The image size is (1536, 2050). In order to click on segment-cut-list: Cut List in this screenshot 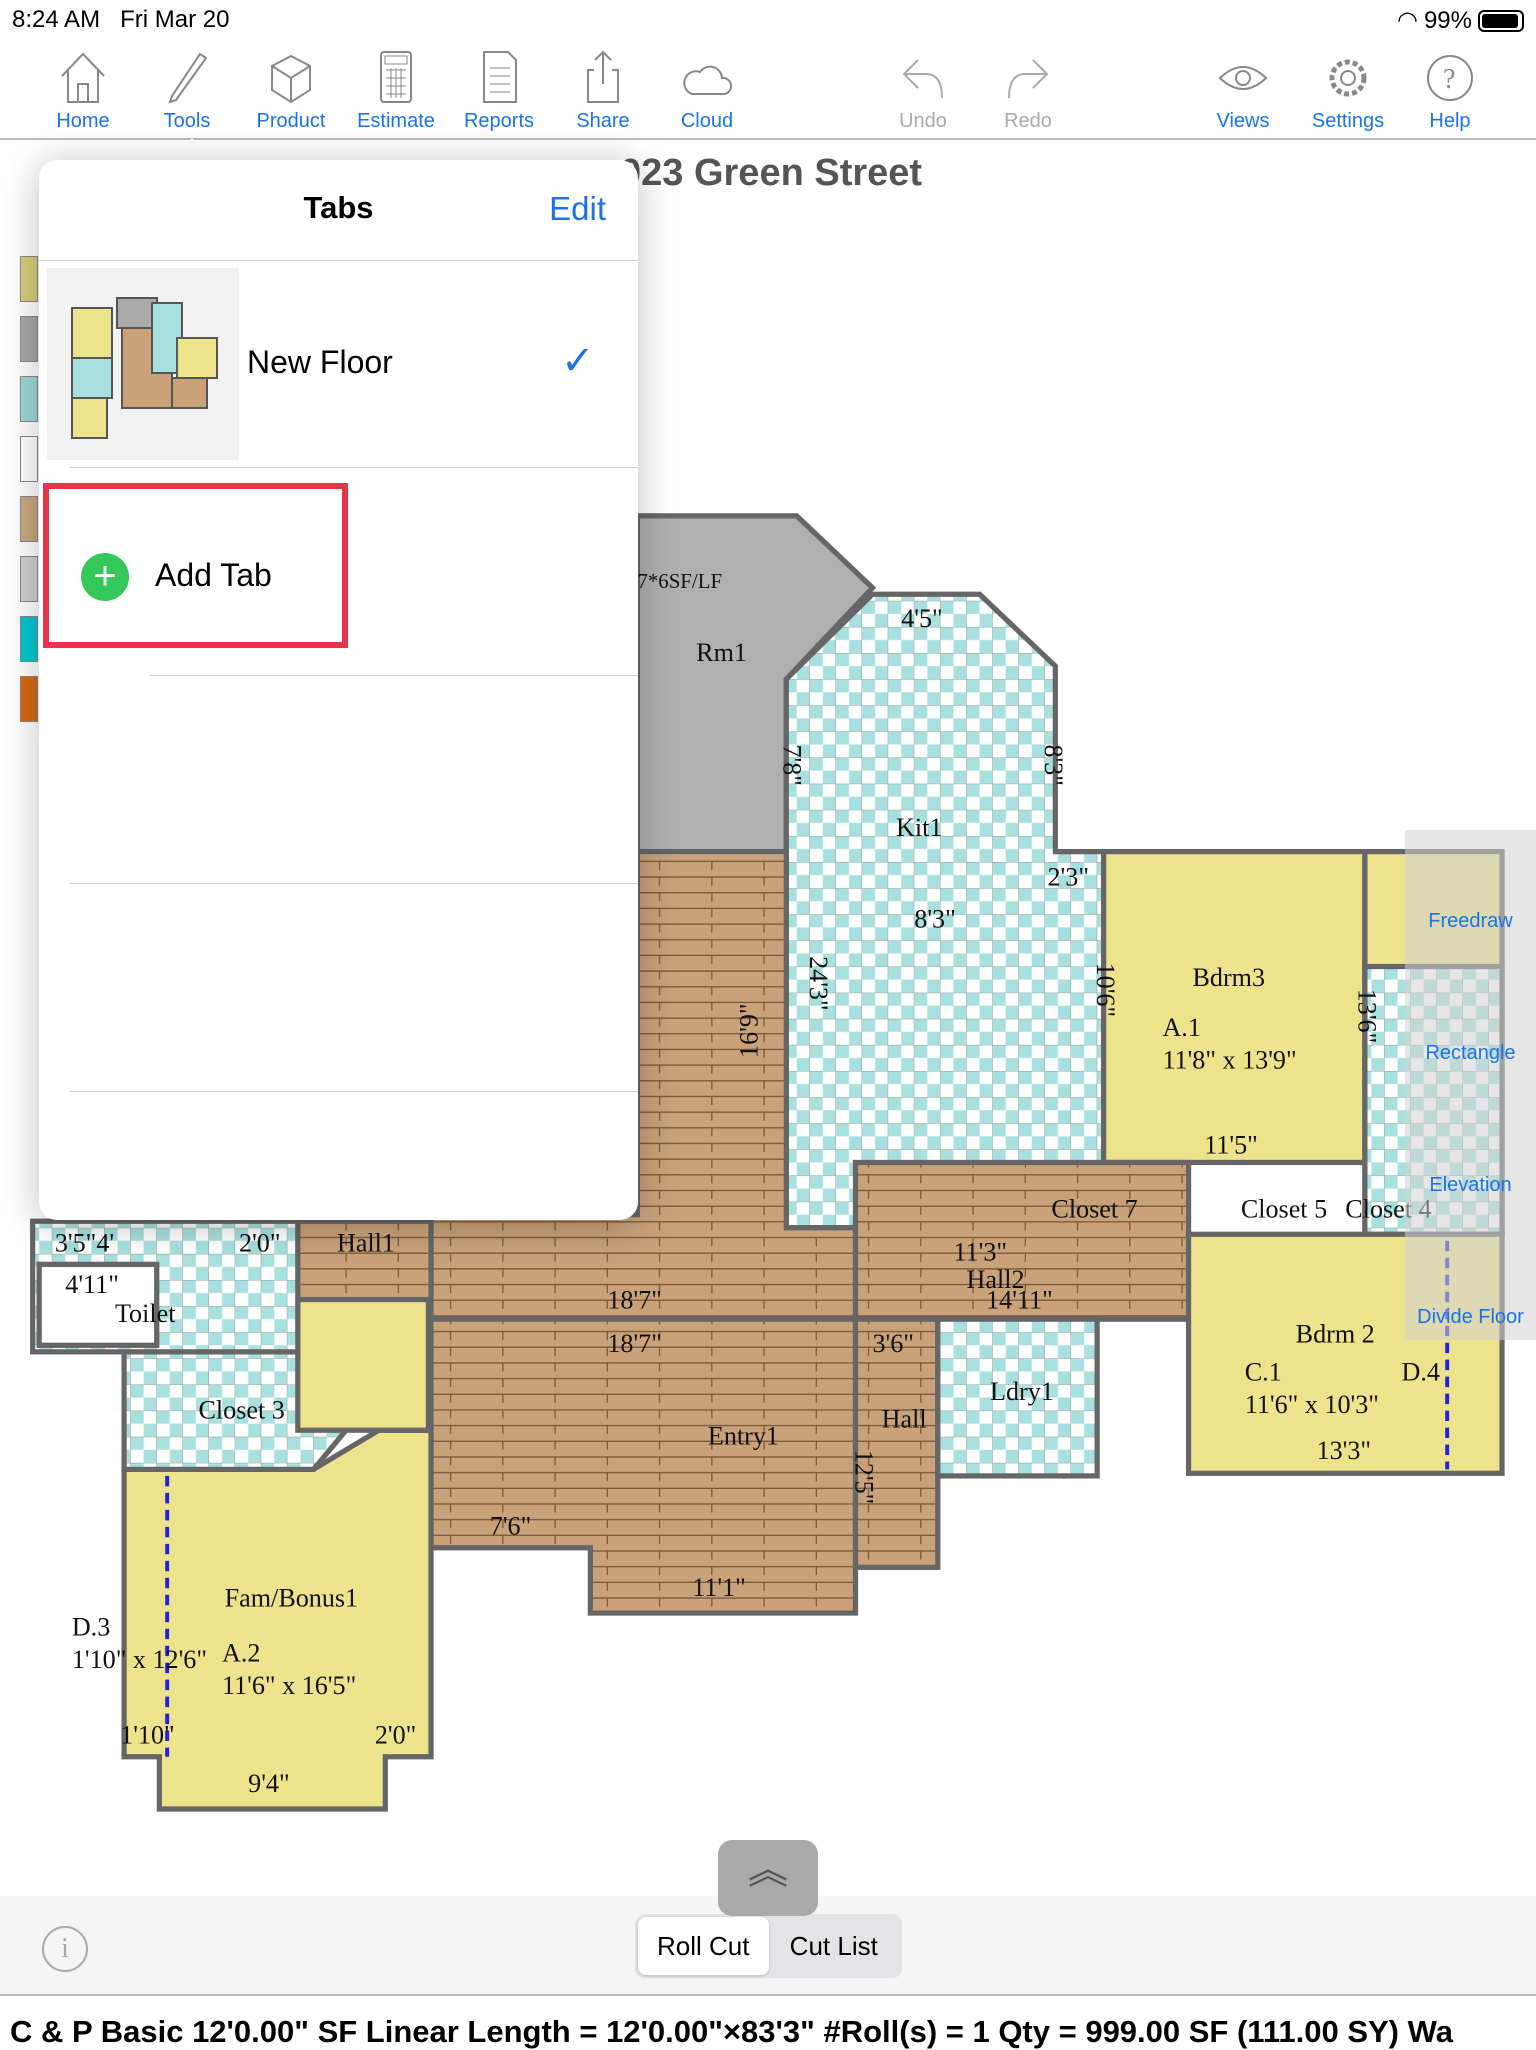, I will do `click(834, 1946)`.